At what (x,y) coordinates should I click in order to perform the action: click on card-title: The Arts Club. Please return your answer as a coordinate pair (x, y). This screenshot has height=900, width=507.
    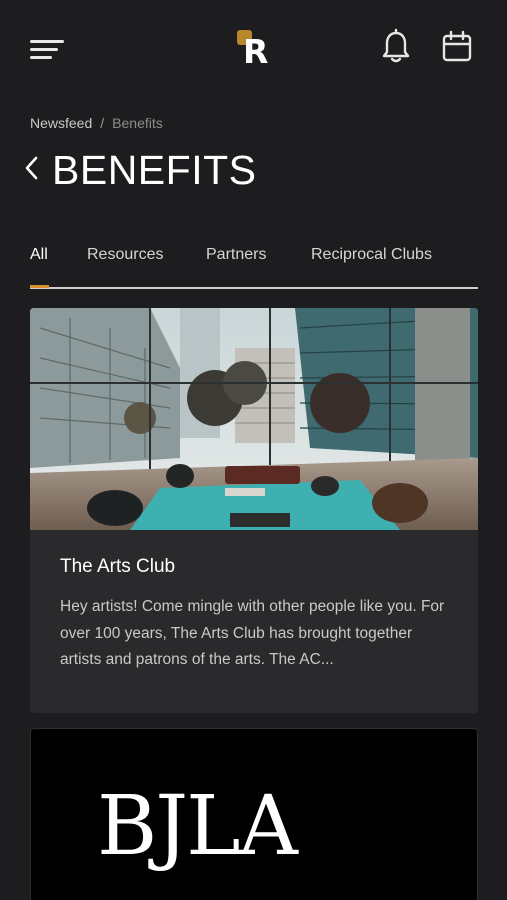
    Looking at the image, I should click on (118, 566).